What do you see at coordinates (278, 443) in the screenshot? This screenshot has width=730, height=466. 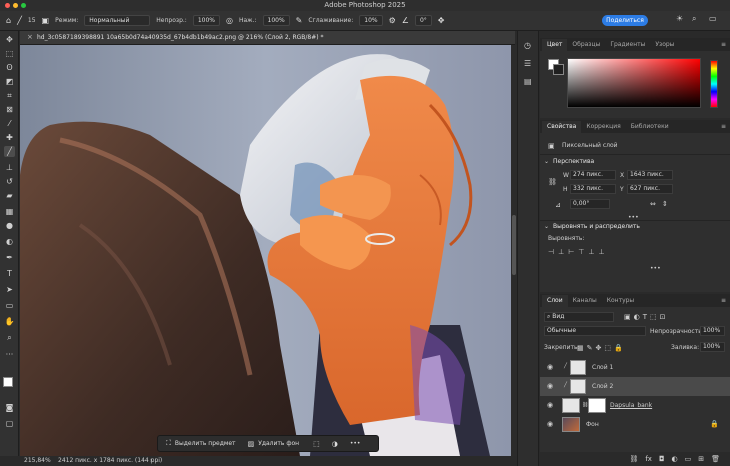 I see `remove-background-button: Удалить фон` at bounding box center [278, 443].